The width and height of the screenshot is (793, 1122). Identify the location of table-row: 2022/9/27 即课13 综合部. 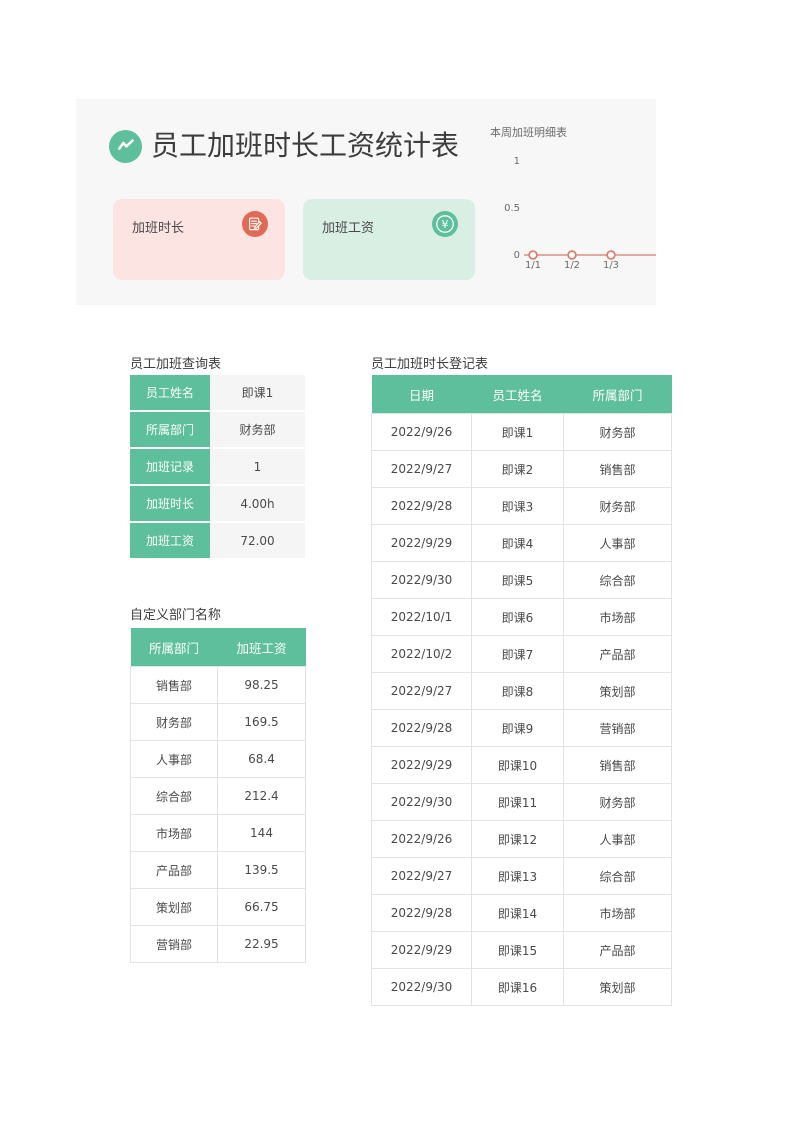
(521, 876).